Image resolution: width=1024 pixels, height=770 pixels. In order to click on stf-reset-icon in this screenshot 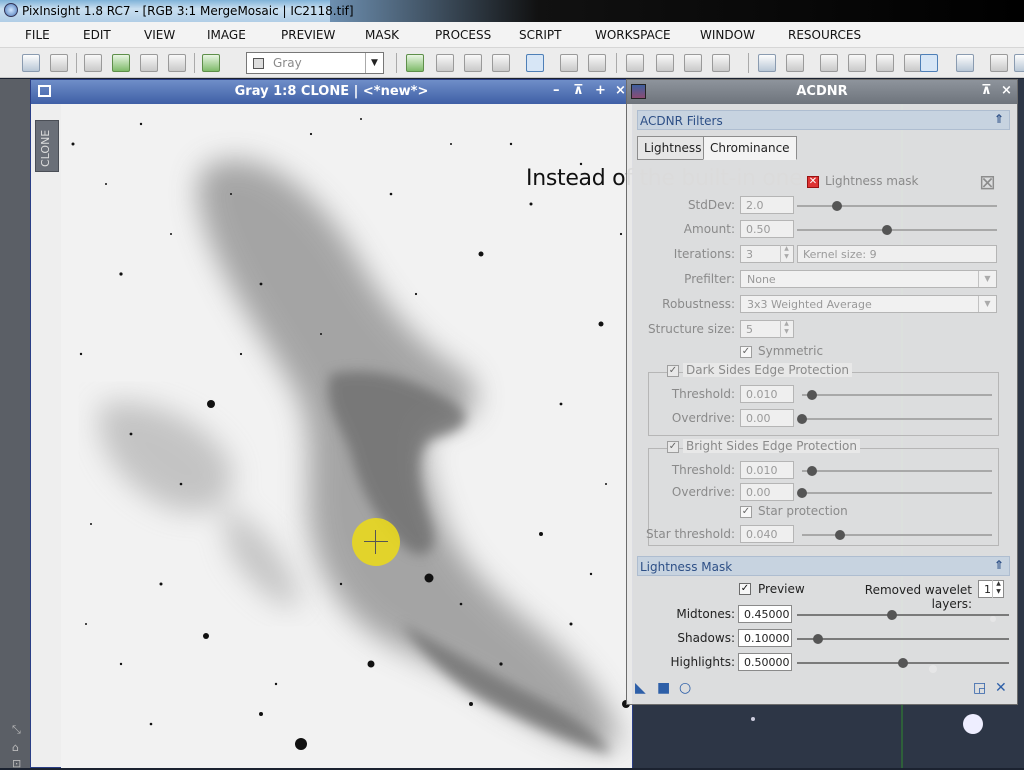, I will do `click(885, 63)`.